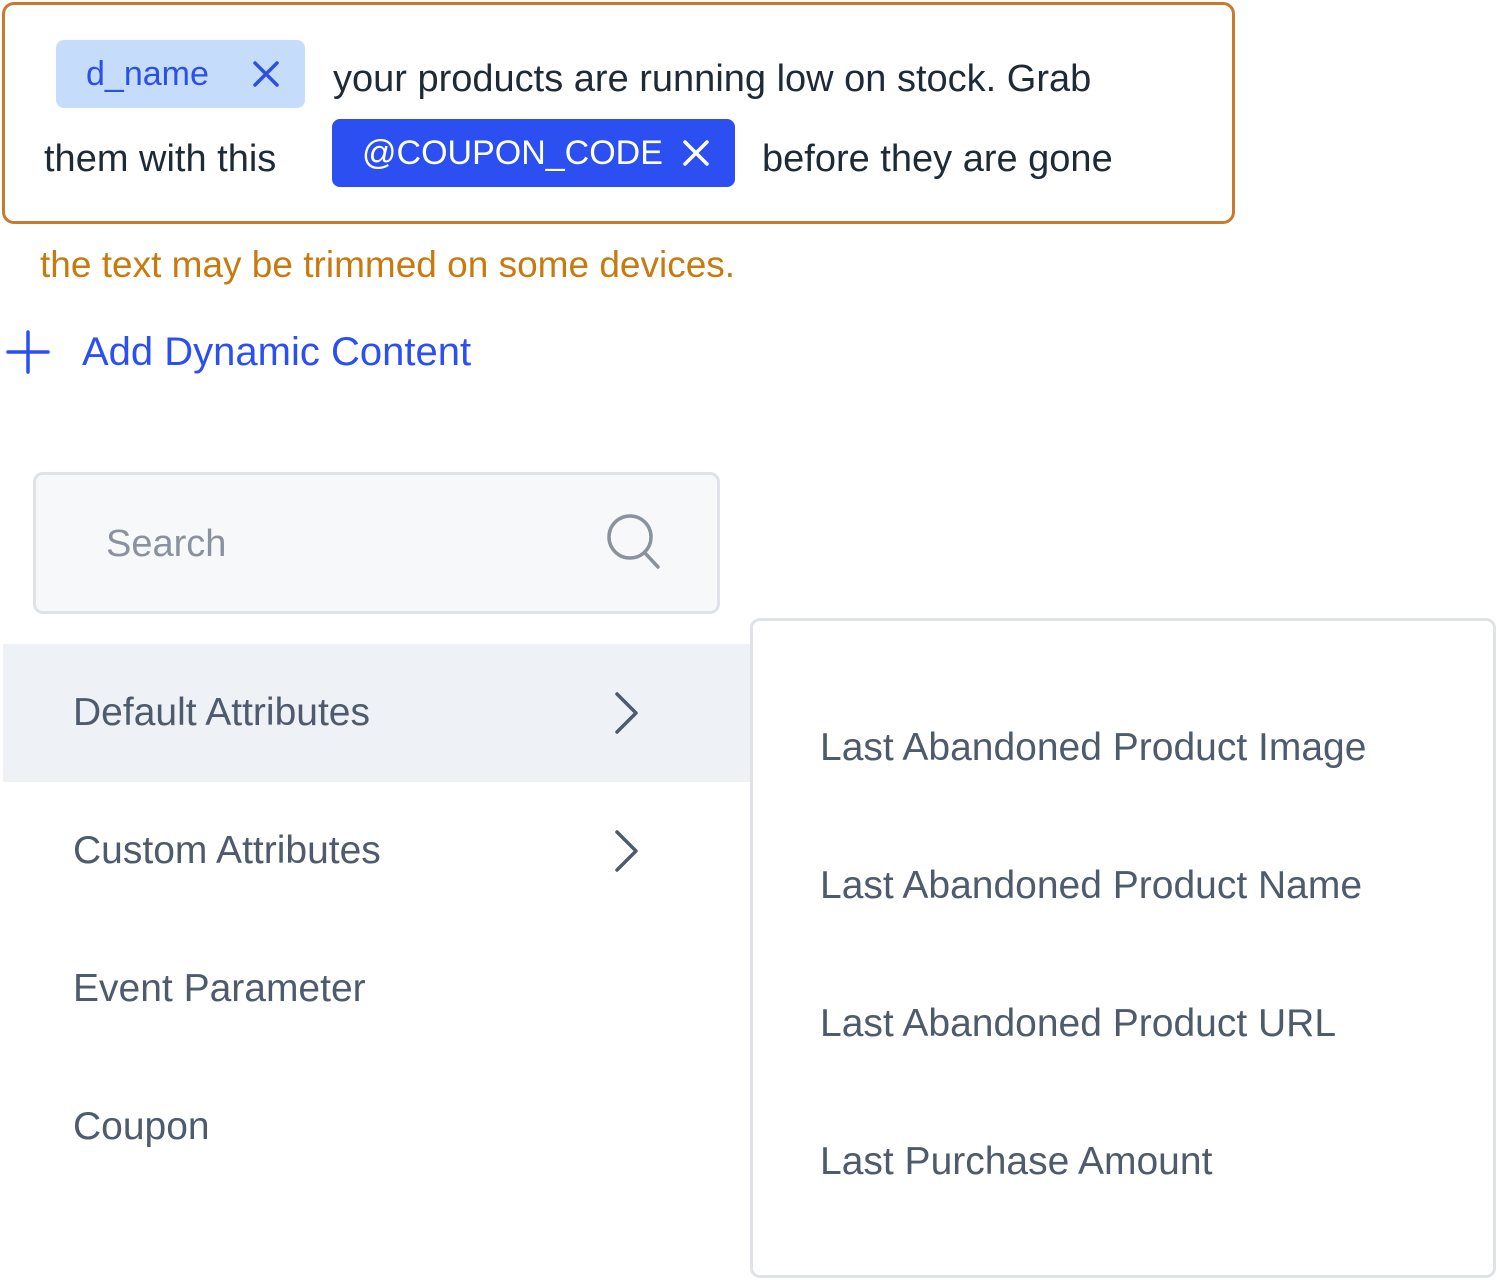  Describe the element at coordinates (388, 264) in the screenshot. I see `trim-warning: the text may be trimmed on some devices.` at that location.